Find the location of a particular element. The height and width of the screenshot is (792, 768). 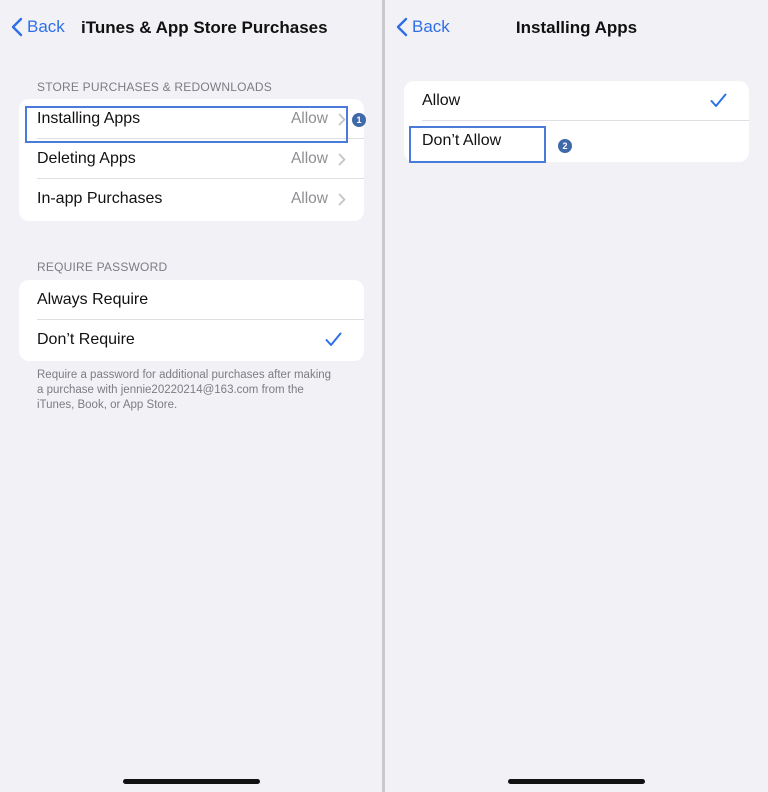

step-badge-2: 2 is located at coordinates (565, 146).